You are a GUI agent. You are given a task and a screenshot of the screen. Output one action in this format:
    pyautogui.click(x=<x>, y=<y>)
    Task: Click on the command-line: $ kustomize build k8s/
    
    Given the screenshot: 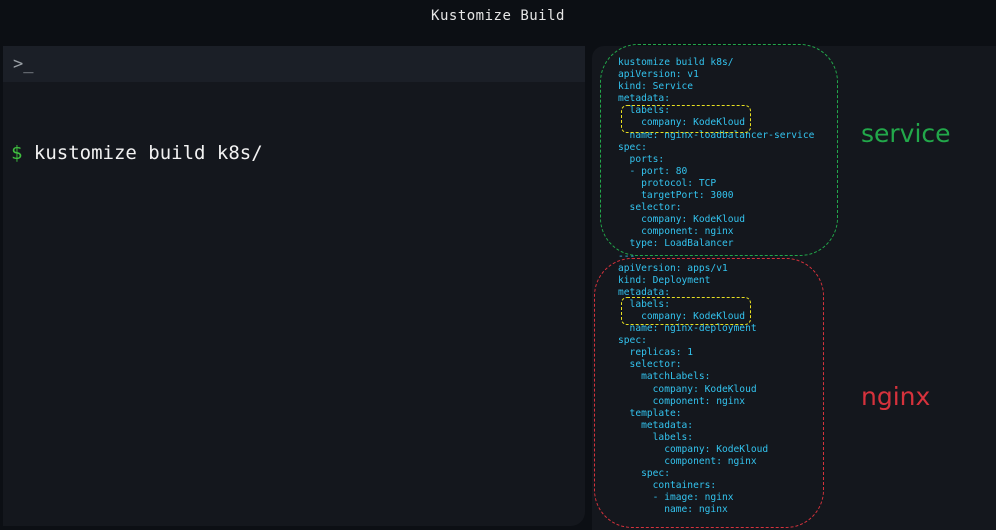 What is the action you would take?
    pyautogui.click(x=137, y=153)
    